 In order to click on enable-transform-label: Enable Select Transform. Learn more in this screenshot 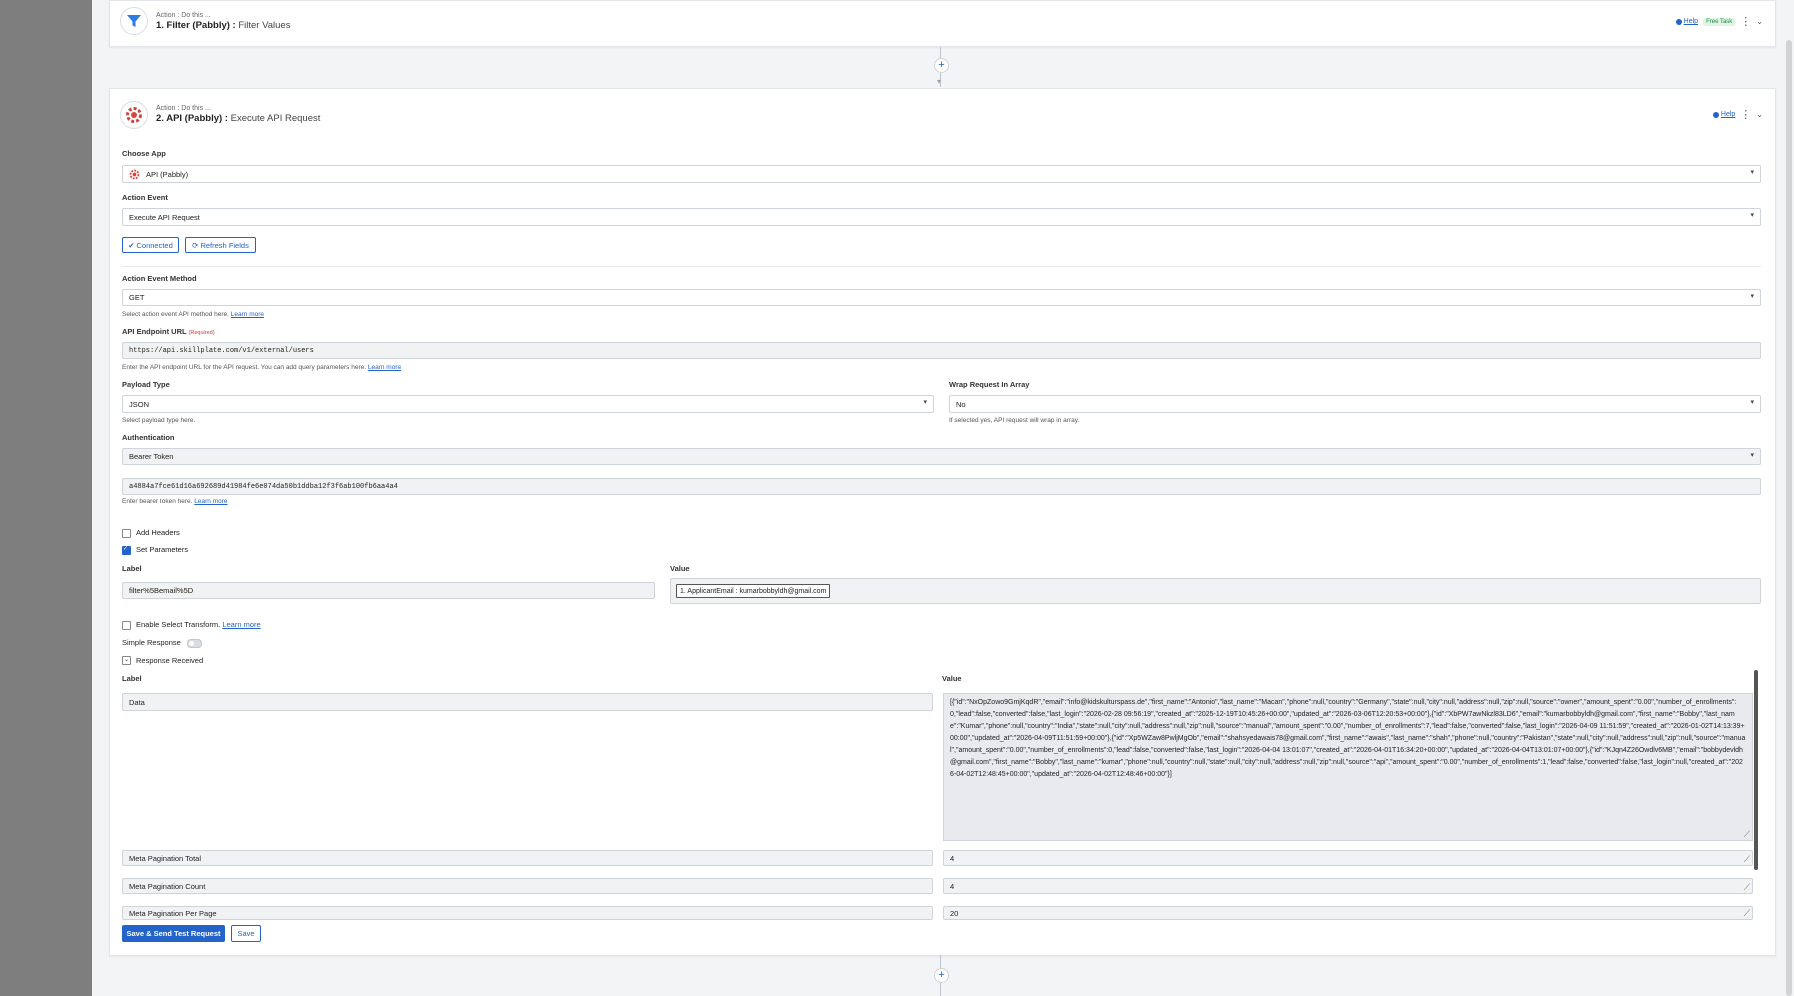, I will do `click(198, 624)`.